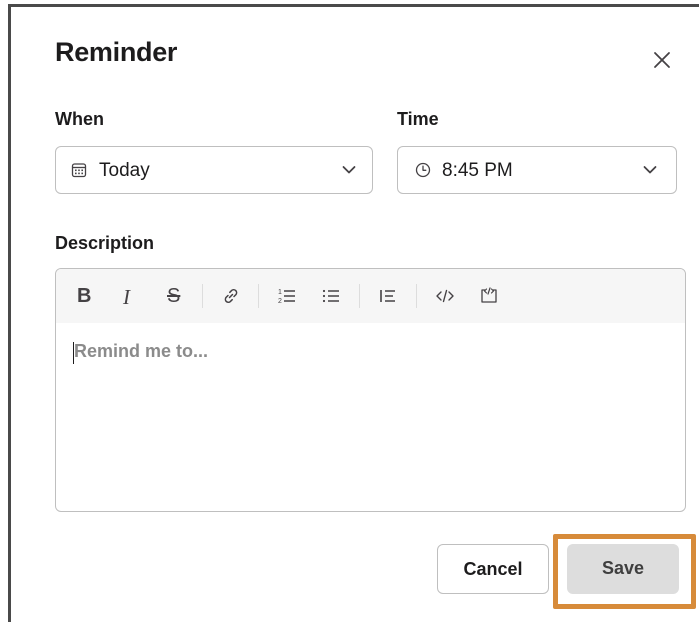 This screenshot has height=622, width=699. I want to click on close-icon, so click(662, 60).